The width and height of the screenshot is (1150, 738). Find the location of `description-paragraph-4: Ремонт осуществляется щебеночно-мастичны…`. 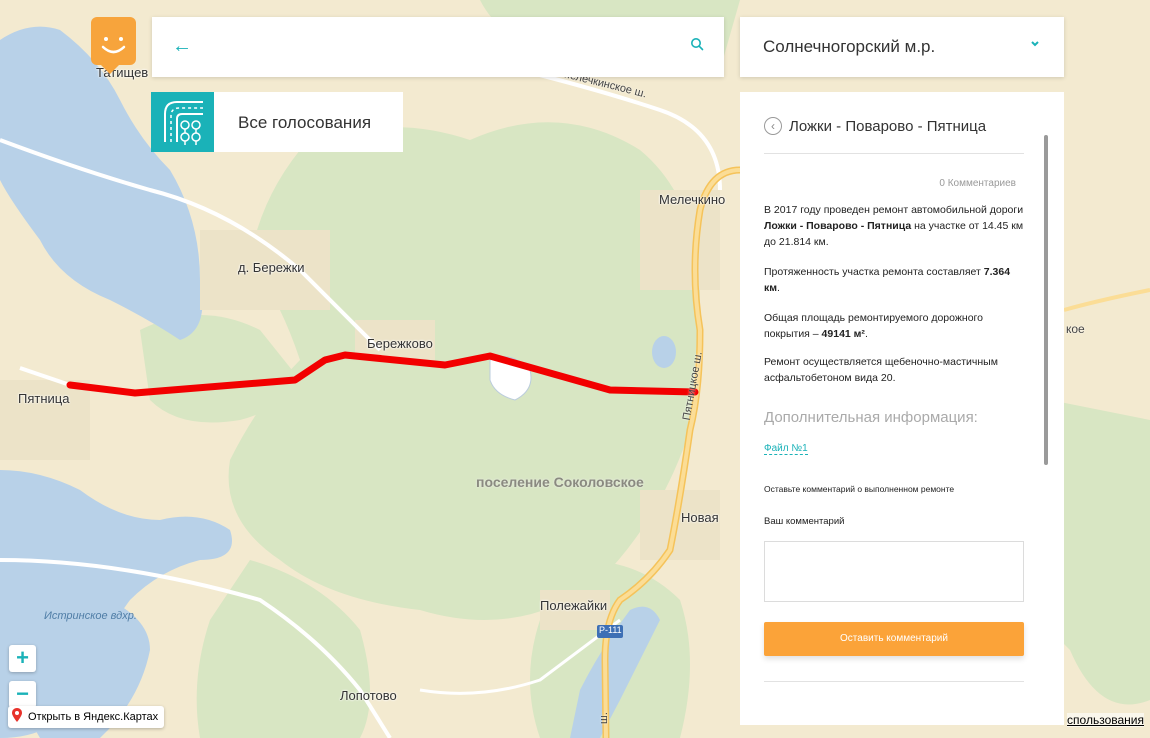

description-paragraph-4: Ремонт осуществляется щебеночно-мастичны… is located at coordinates (881, 370).